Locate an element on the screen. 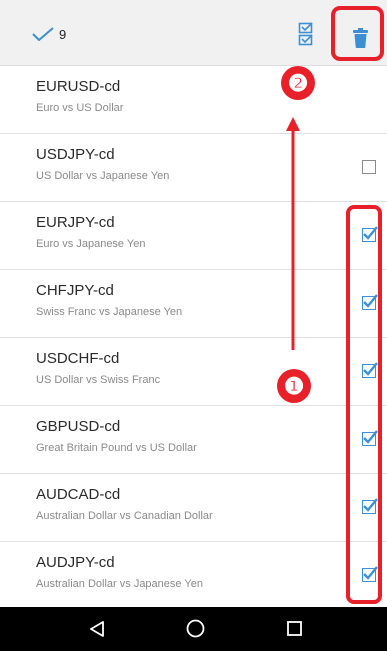  step-1-badge: ❶ is located at coordinates (294, 386).